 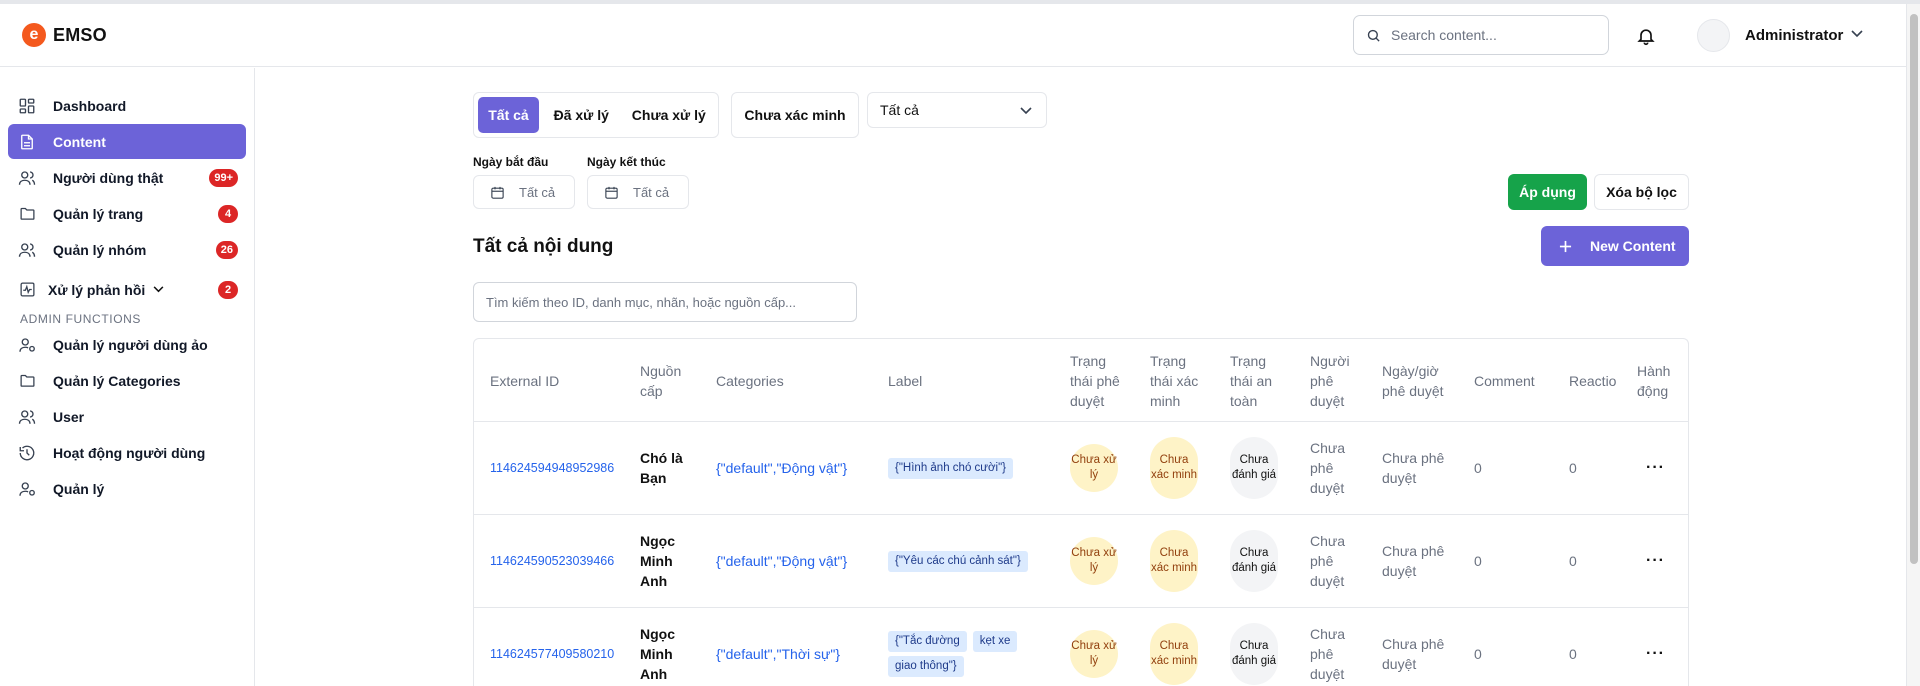 I want to click on column-header-safety-status: Trạng thái an toàn, so click(x=1258, y=380).